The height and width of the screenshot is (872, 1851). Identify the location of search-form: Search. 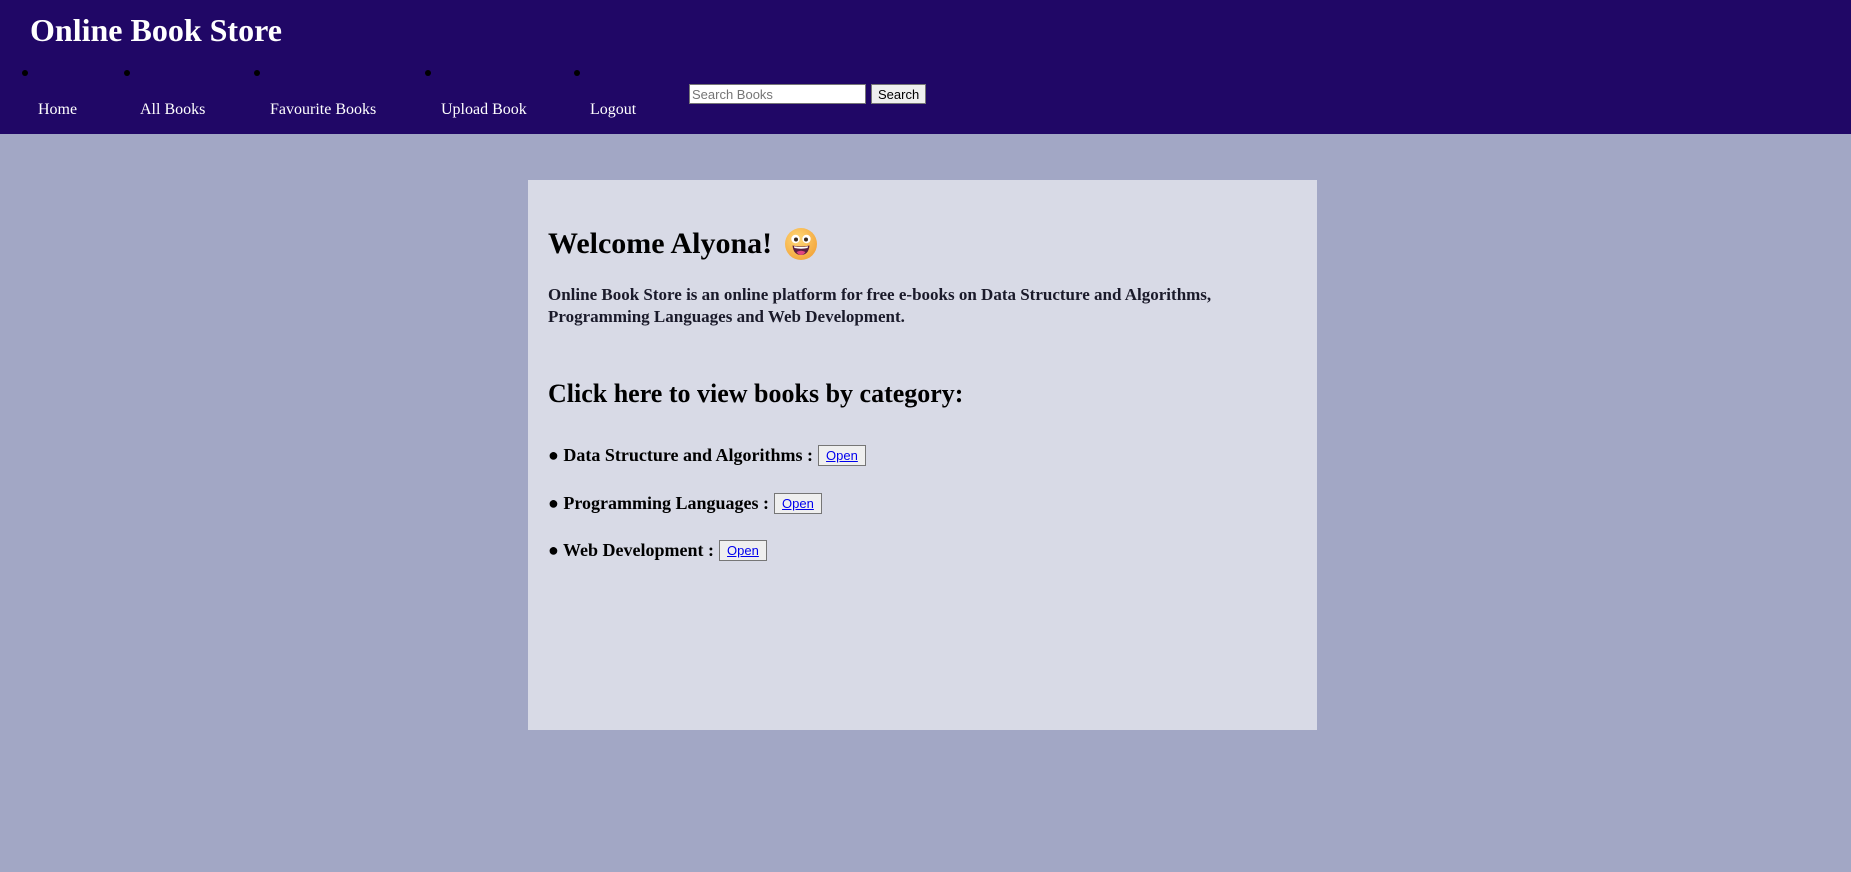
(808, 94).